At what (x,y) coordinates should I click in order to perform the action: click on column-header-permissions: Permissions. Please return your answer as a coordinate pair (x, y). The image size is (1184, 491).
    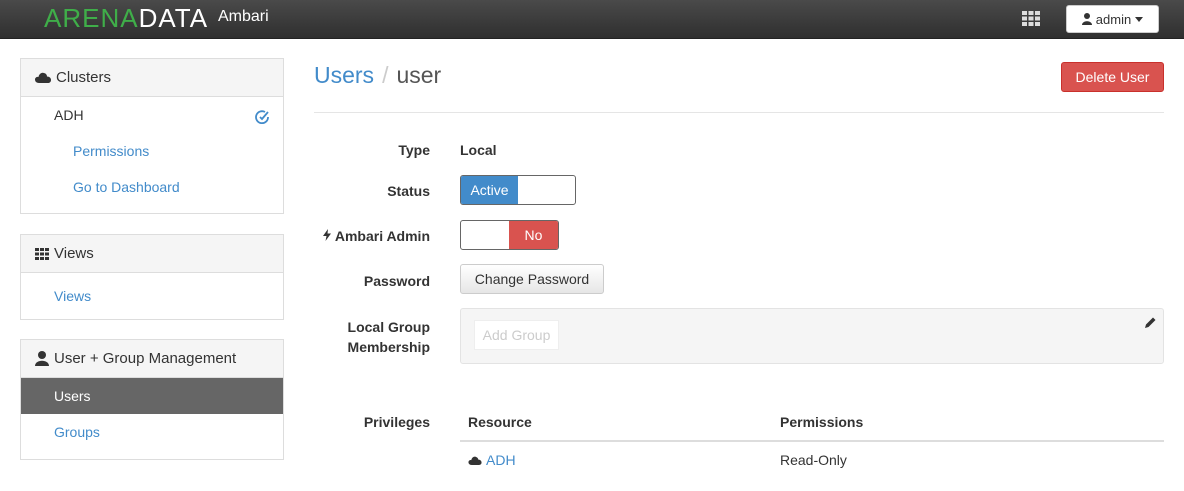
    Looking at the image, I should click on (822, 422).